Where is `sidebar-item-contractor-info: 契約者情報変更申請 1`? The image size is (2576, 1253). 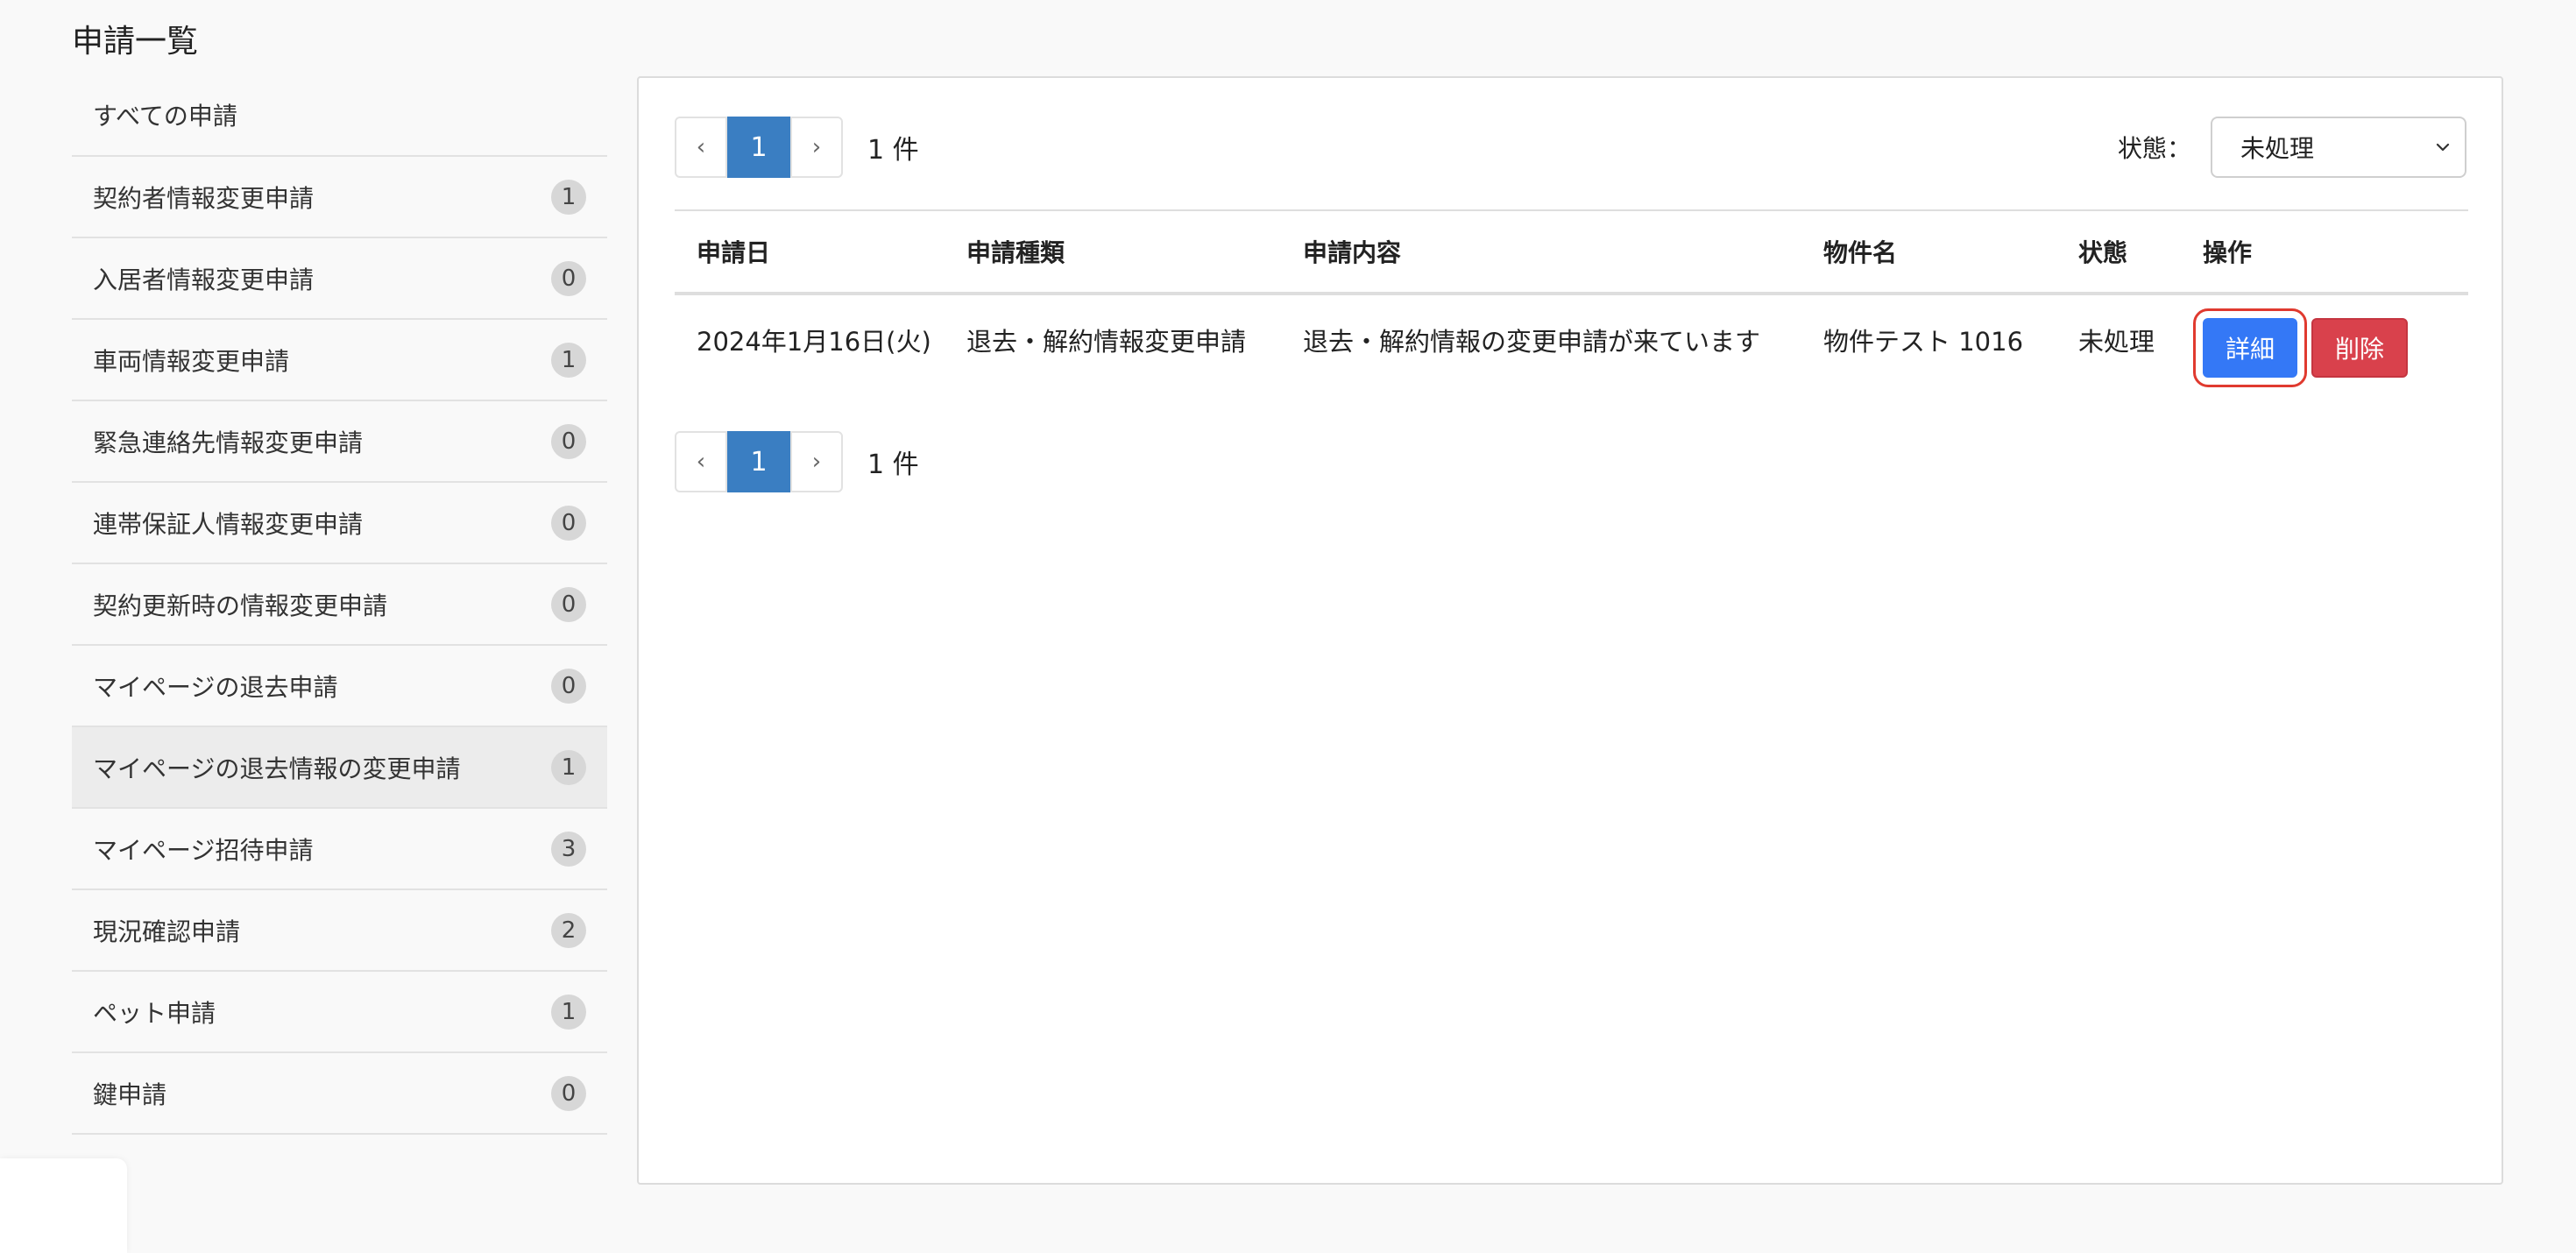 sidebar-item-contractor-info: 契約者情報変更申請 1 is located at coordinates (339, 196).